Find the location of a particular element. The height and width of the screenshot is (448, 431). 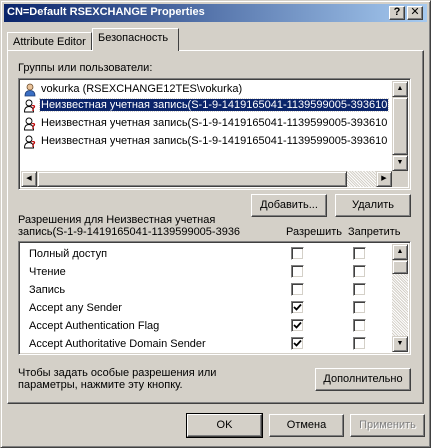

help-button: ? is located at coordinates (397, 13).